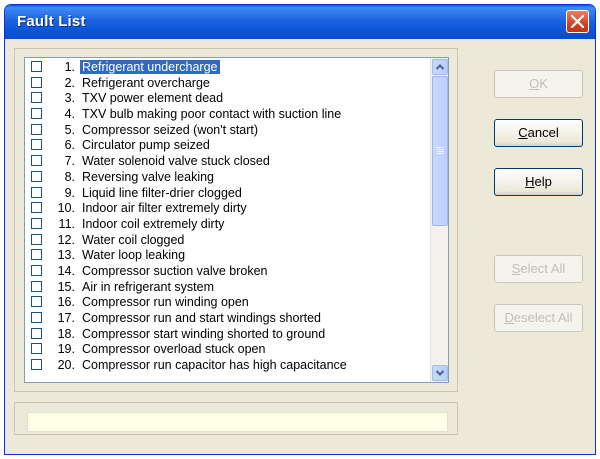 The width and height of the screenshot is (600, 459). Describe the element at coordinates (69, 82) in the screenshot. I see `fault-number: 2.` at that location.